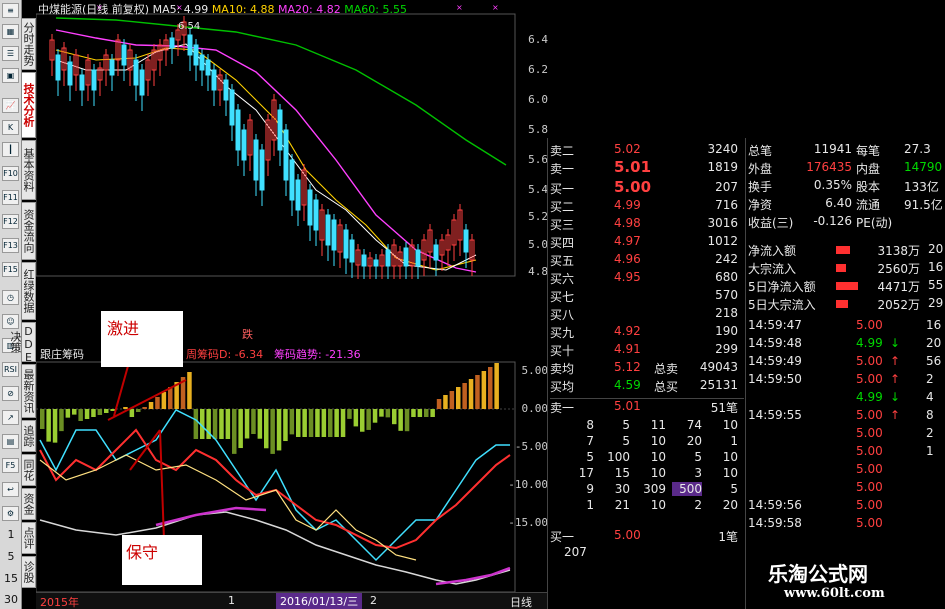  What do you see at coordinates (775, 415) in the screenshot?
I see `tick-time: 14:59:55` at bounding box center [775, 415].